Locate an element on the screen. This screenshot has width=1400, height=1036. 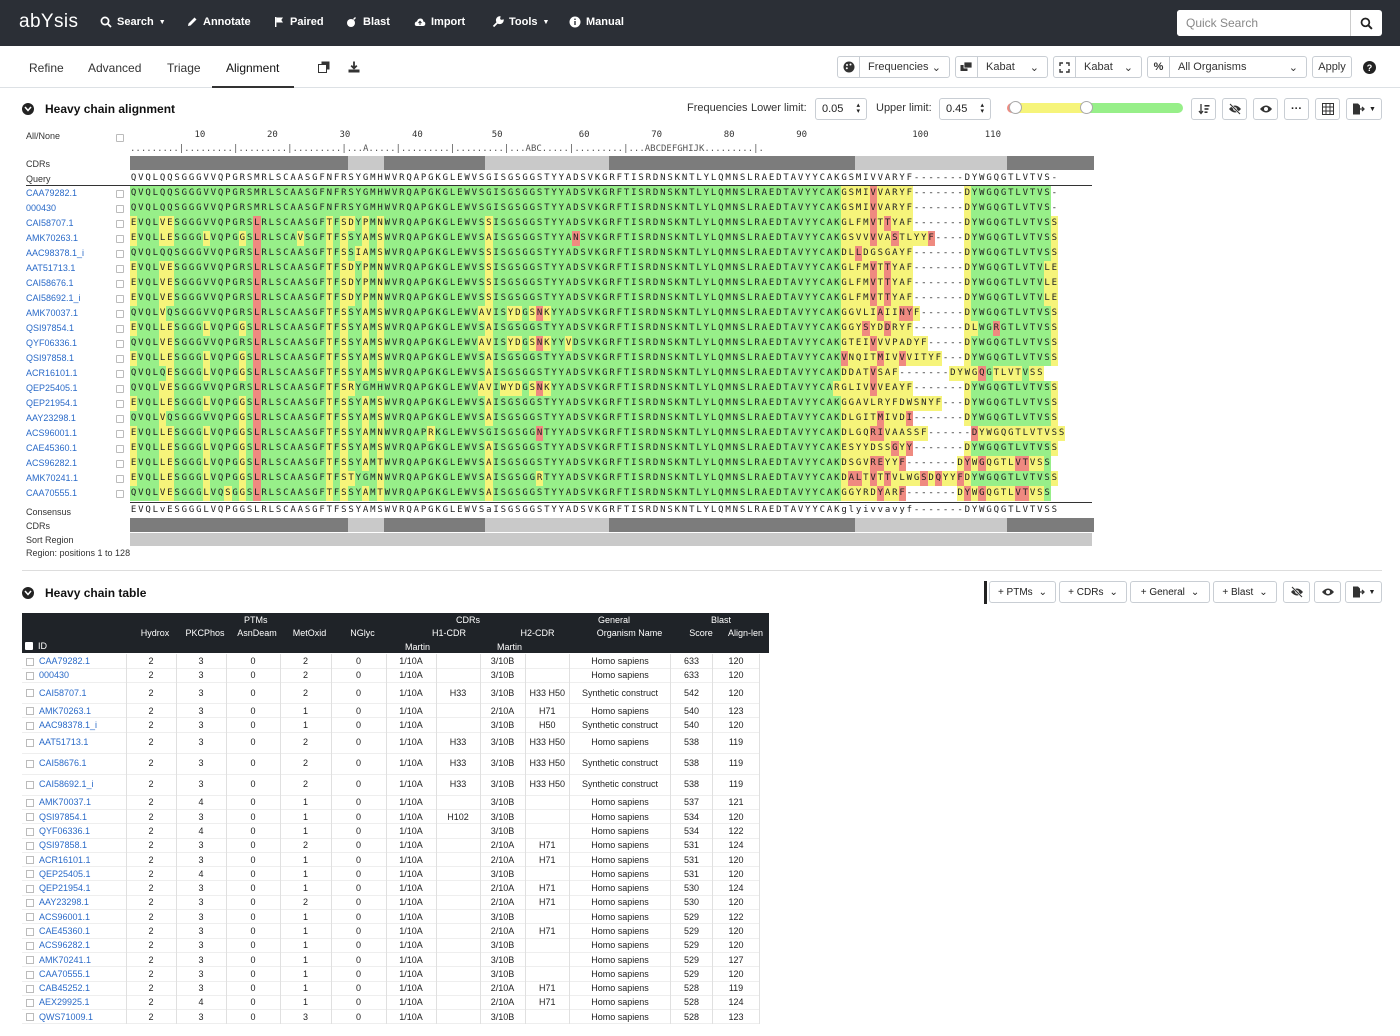
nav-search: Search ▼ is located at coordinates (133, 22).